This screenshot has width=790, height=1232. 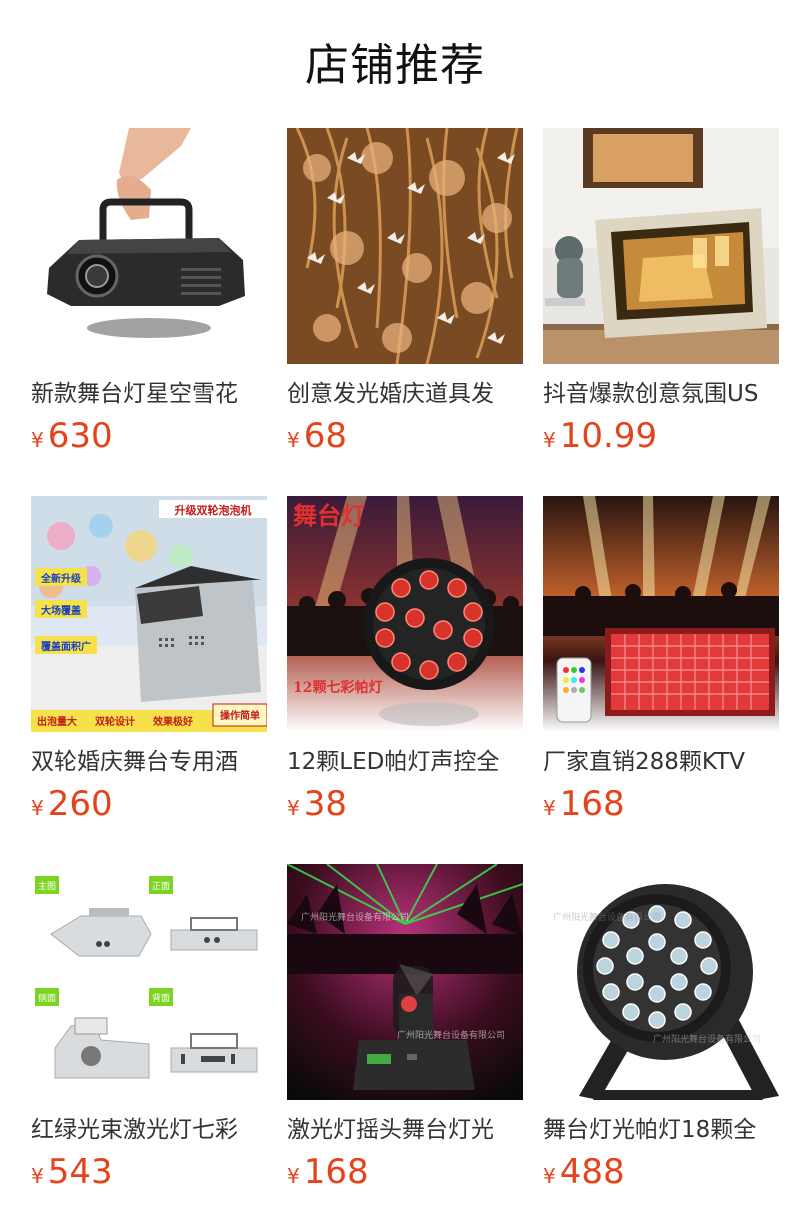 I want to click on price-amount: 38, so click(x=325, y=804).